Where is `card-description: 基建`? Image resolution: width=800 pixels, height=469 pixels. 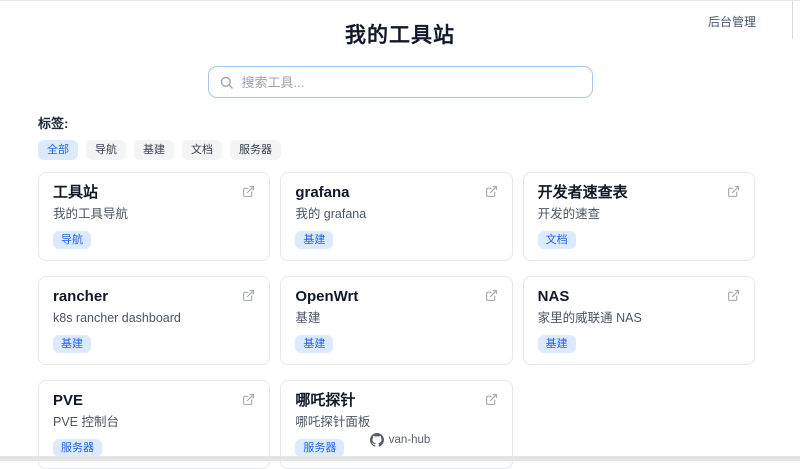
card-description: 基建 is located at coordinates (308, 318).